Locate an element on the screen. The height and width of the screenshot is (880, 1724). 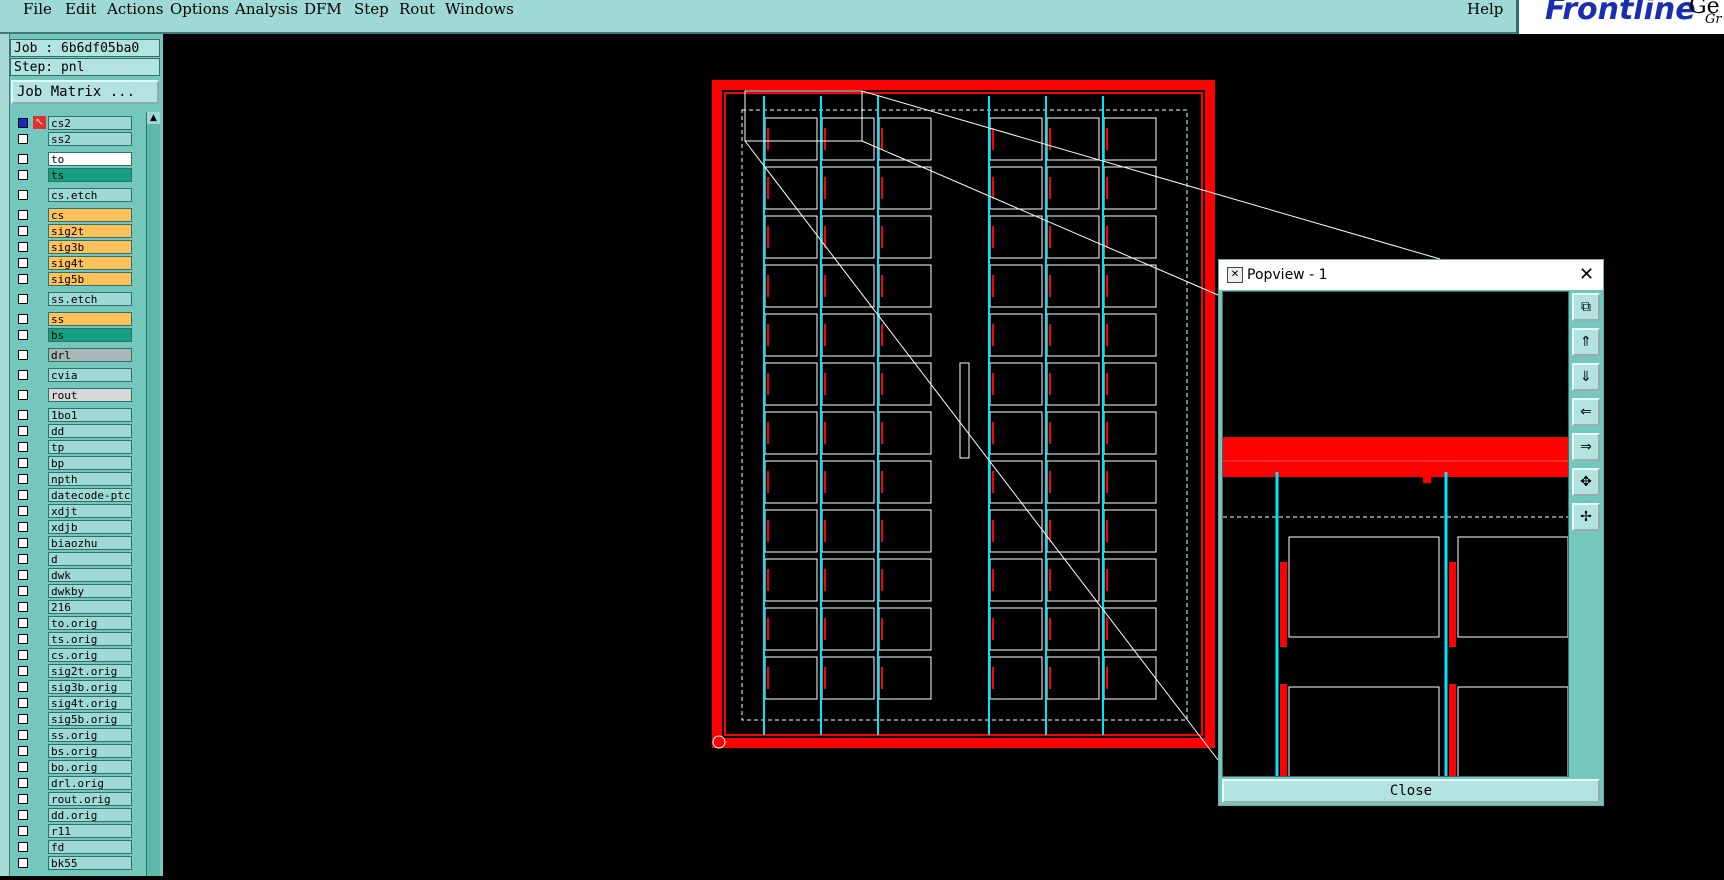
layer-row: drl.orig is located at coordinates (73, 783).